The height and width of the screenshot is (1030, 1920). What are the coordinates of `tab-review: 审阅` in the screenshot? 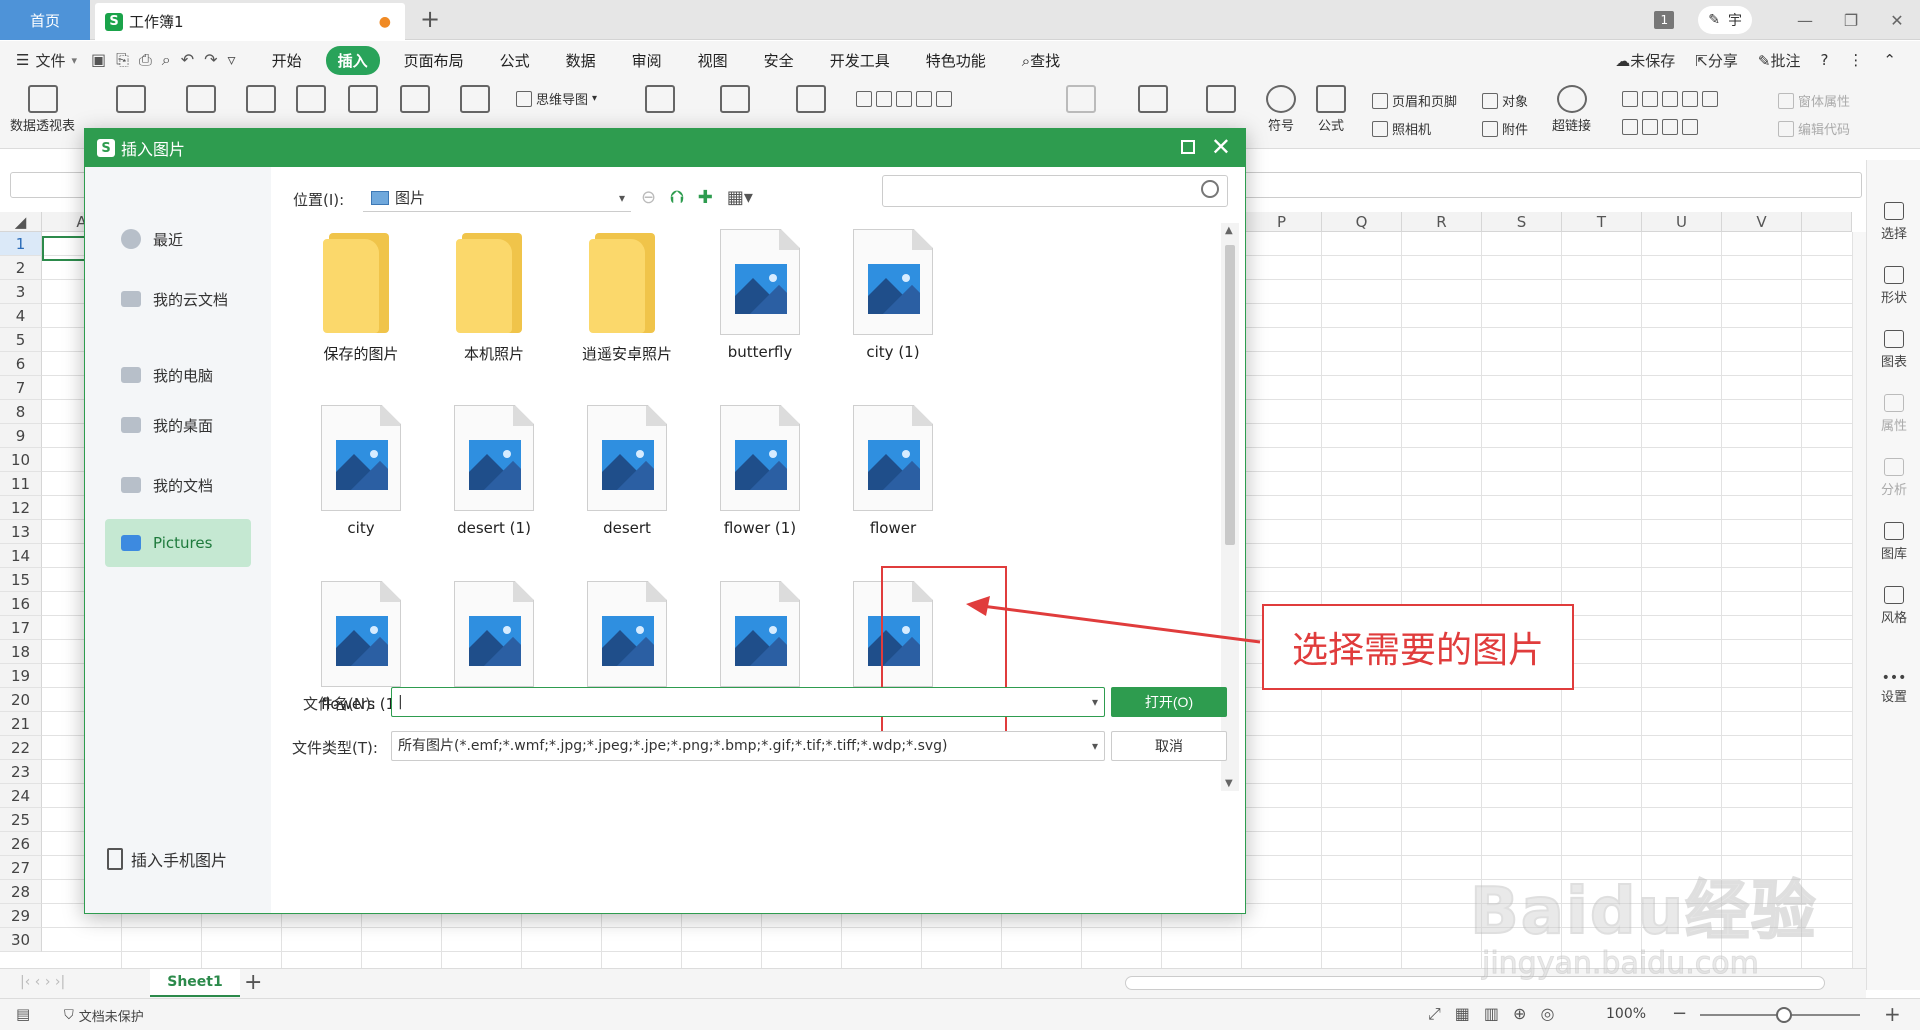 It's located at (647, 60).